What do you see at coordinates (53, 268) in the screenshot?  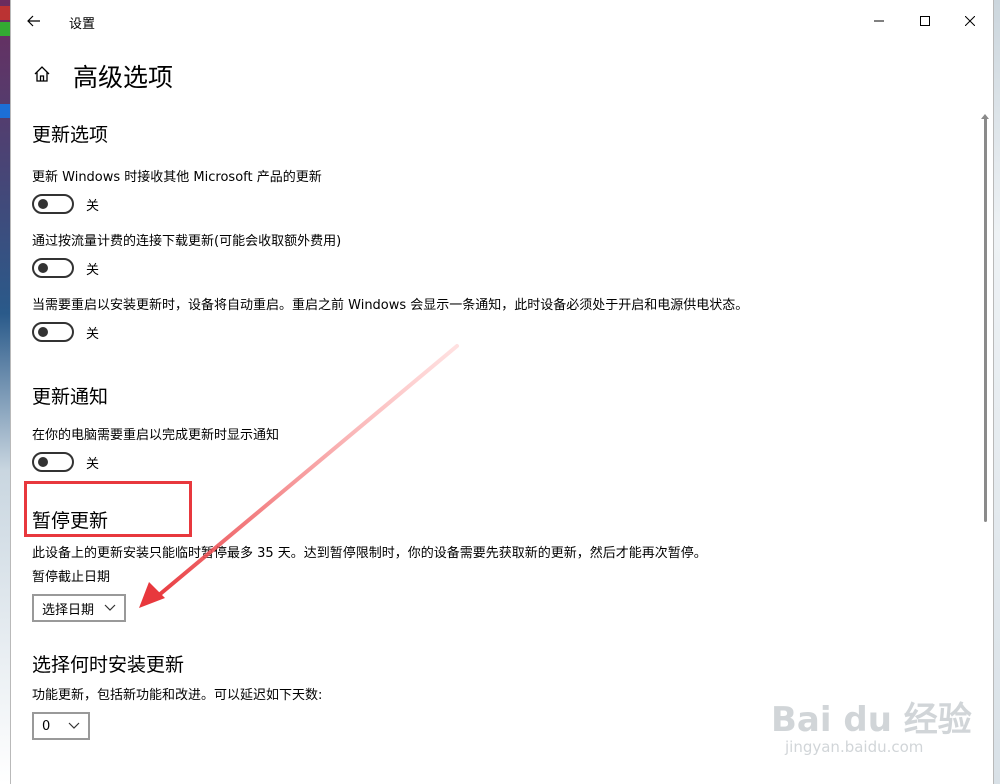 I see `toggle-metered-connection` at bounding box center [53, 268].